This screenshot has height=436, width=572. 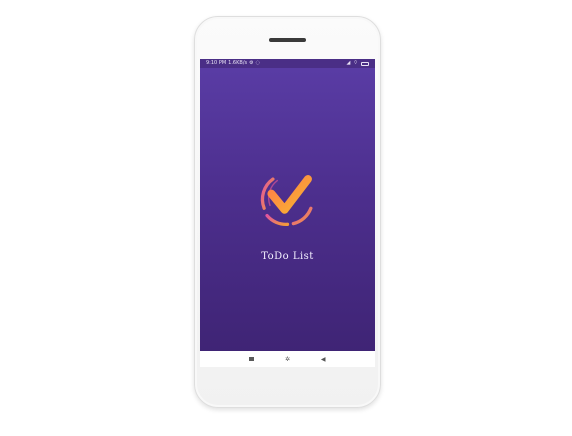 I want to click on ring-arc-right, so click(x=302, y=216).